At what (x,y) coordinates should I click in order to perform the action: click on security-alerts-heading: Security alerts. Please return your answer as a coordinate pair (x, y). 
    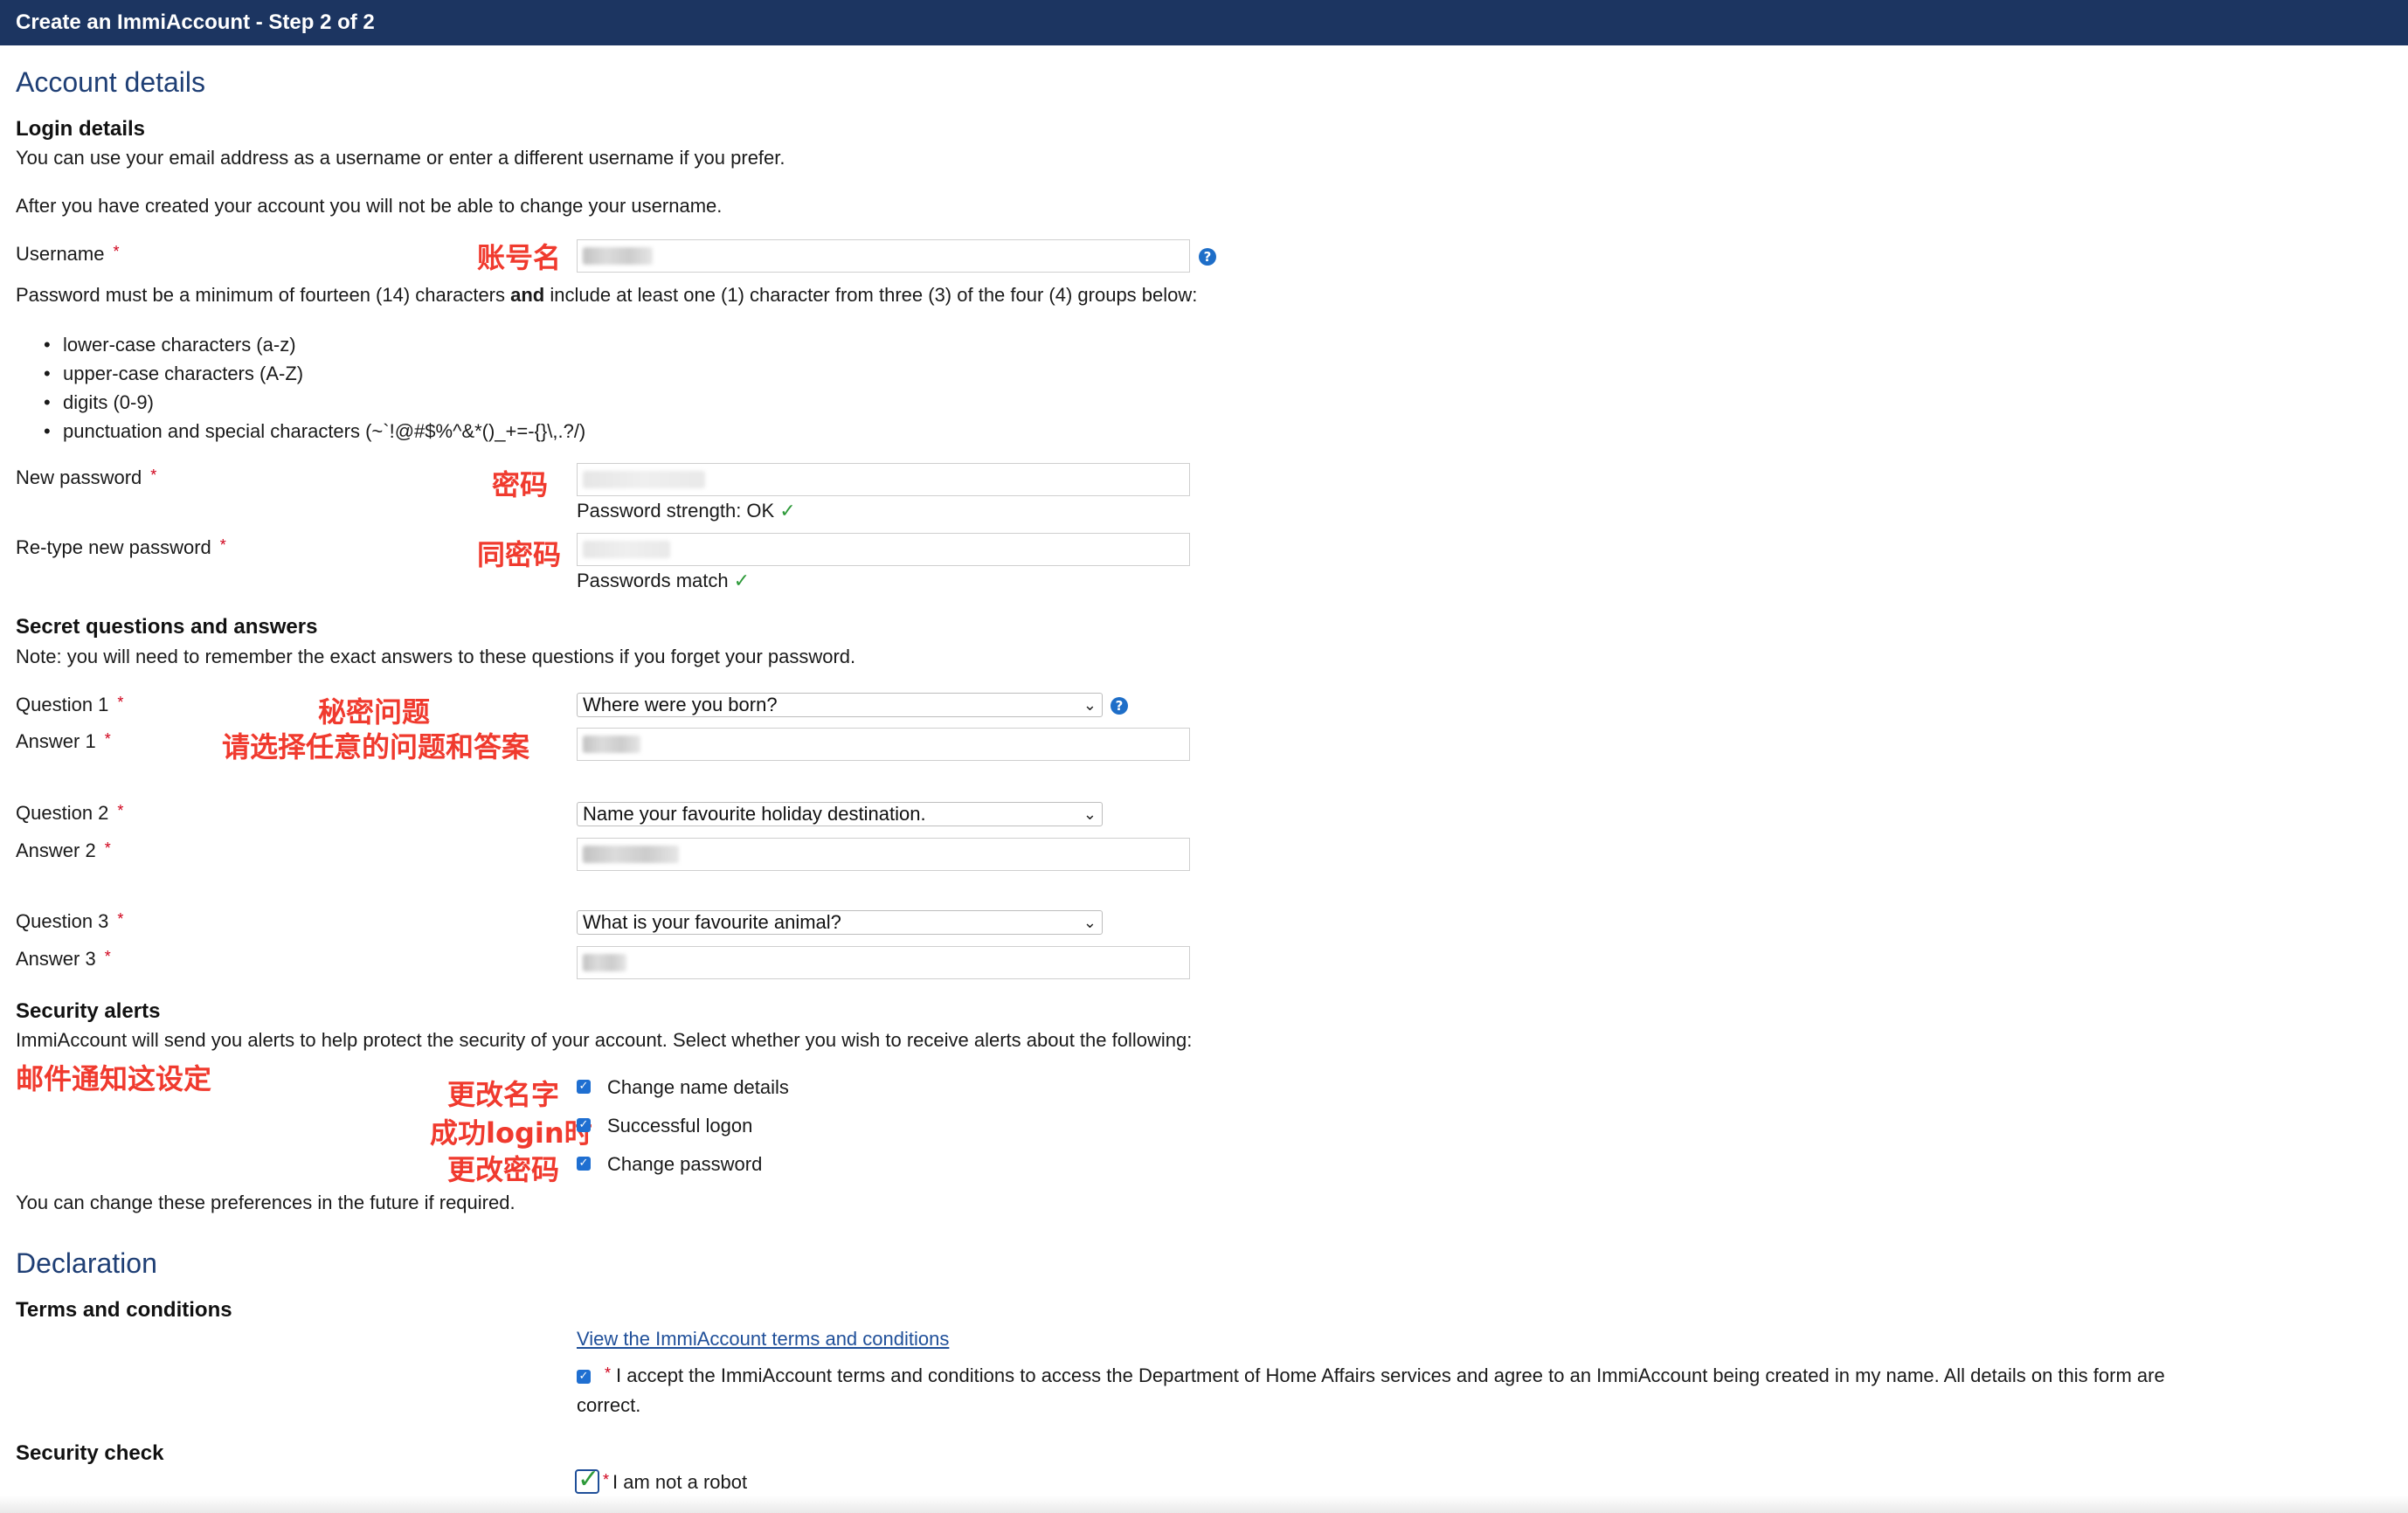
    Looking at the image, I should click on (88, 1011).